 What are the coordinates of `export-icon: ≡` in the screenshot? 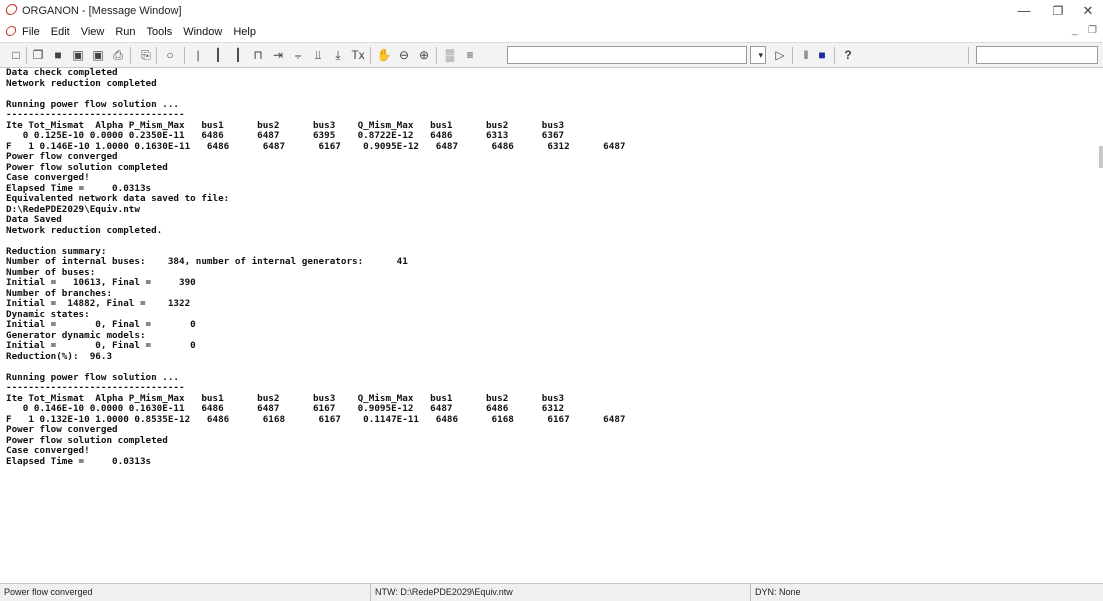 It's located at (470, 55).